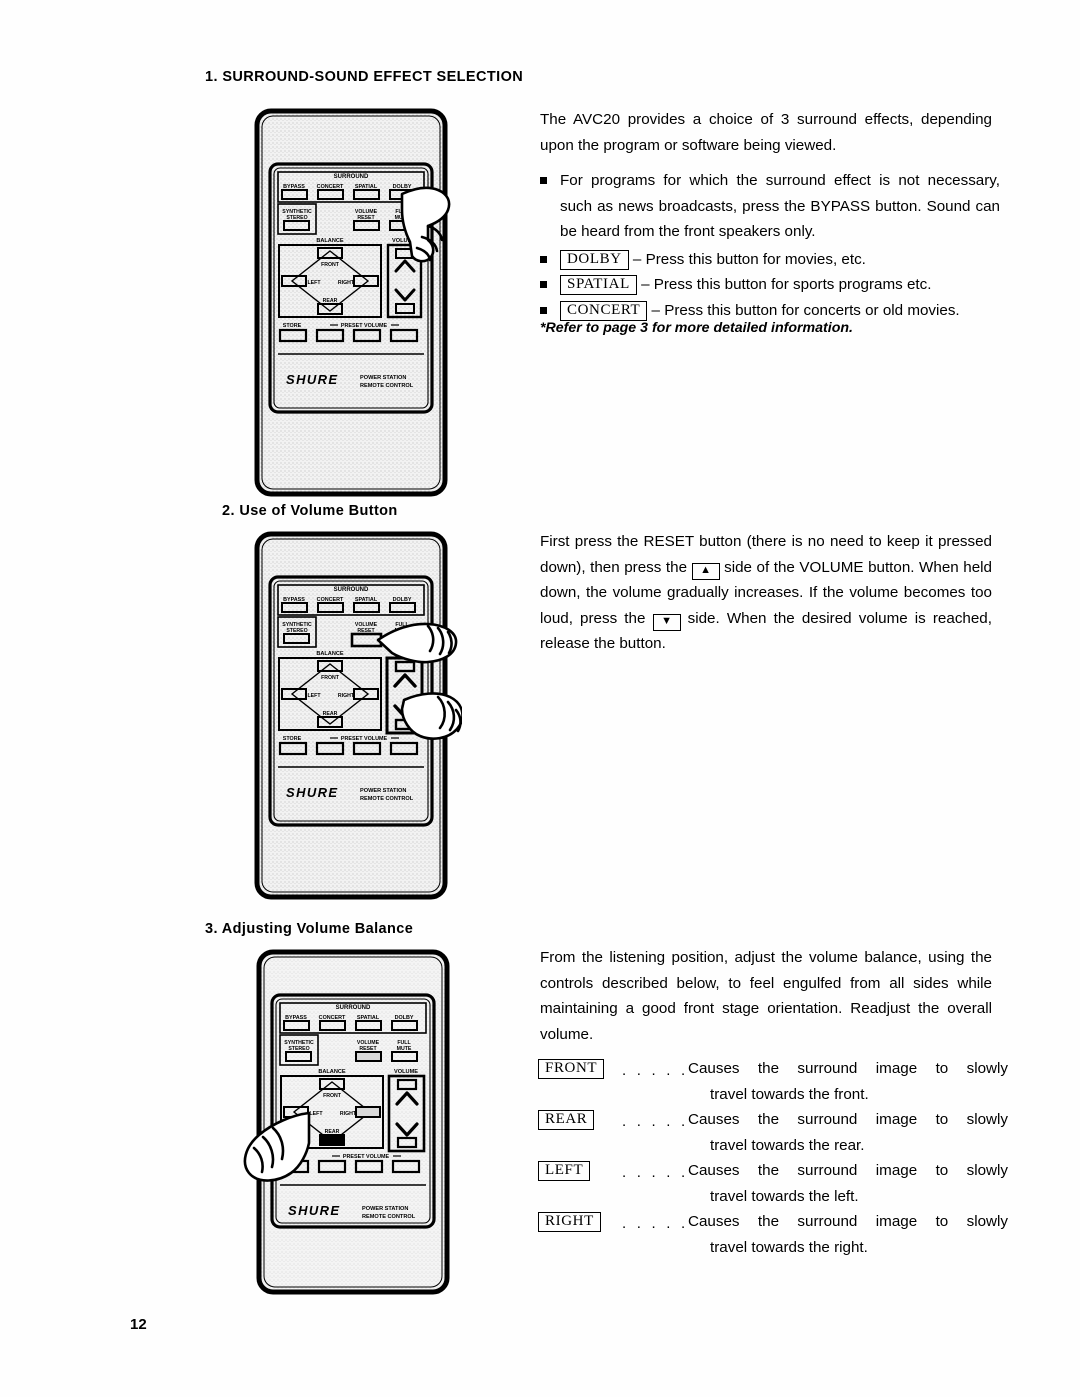 Image resolution: width=1080 pixels, height=1397 pixels. What do you see at coordinates (666, 622) in the screenshot?
I see `volume-down-arrow-icon: ▼` at bounding box center [666, 622].